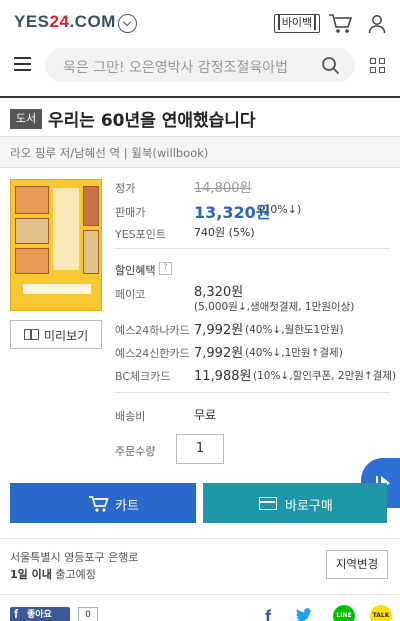 This screenshot has width=400, height=621. I want to click on facebook-like-button: f 좋아요, so click(40, 614).